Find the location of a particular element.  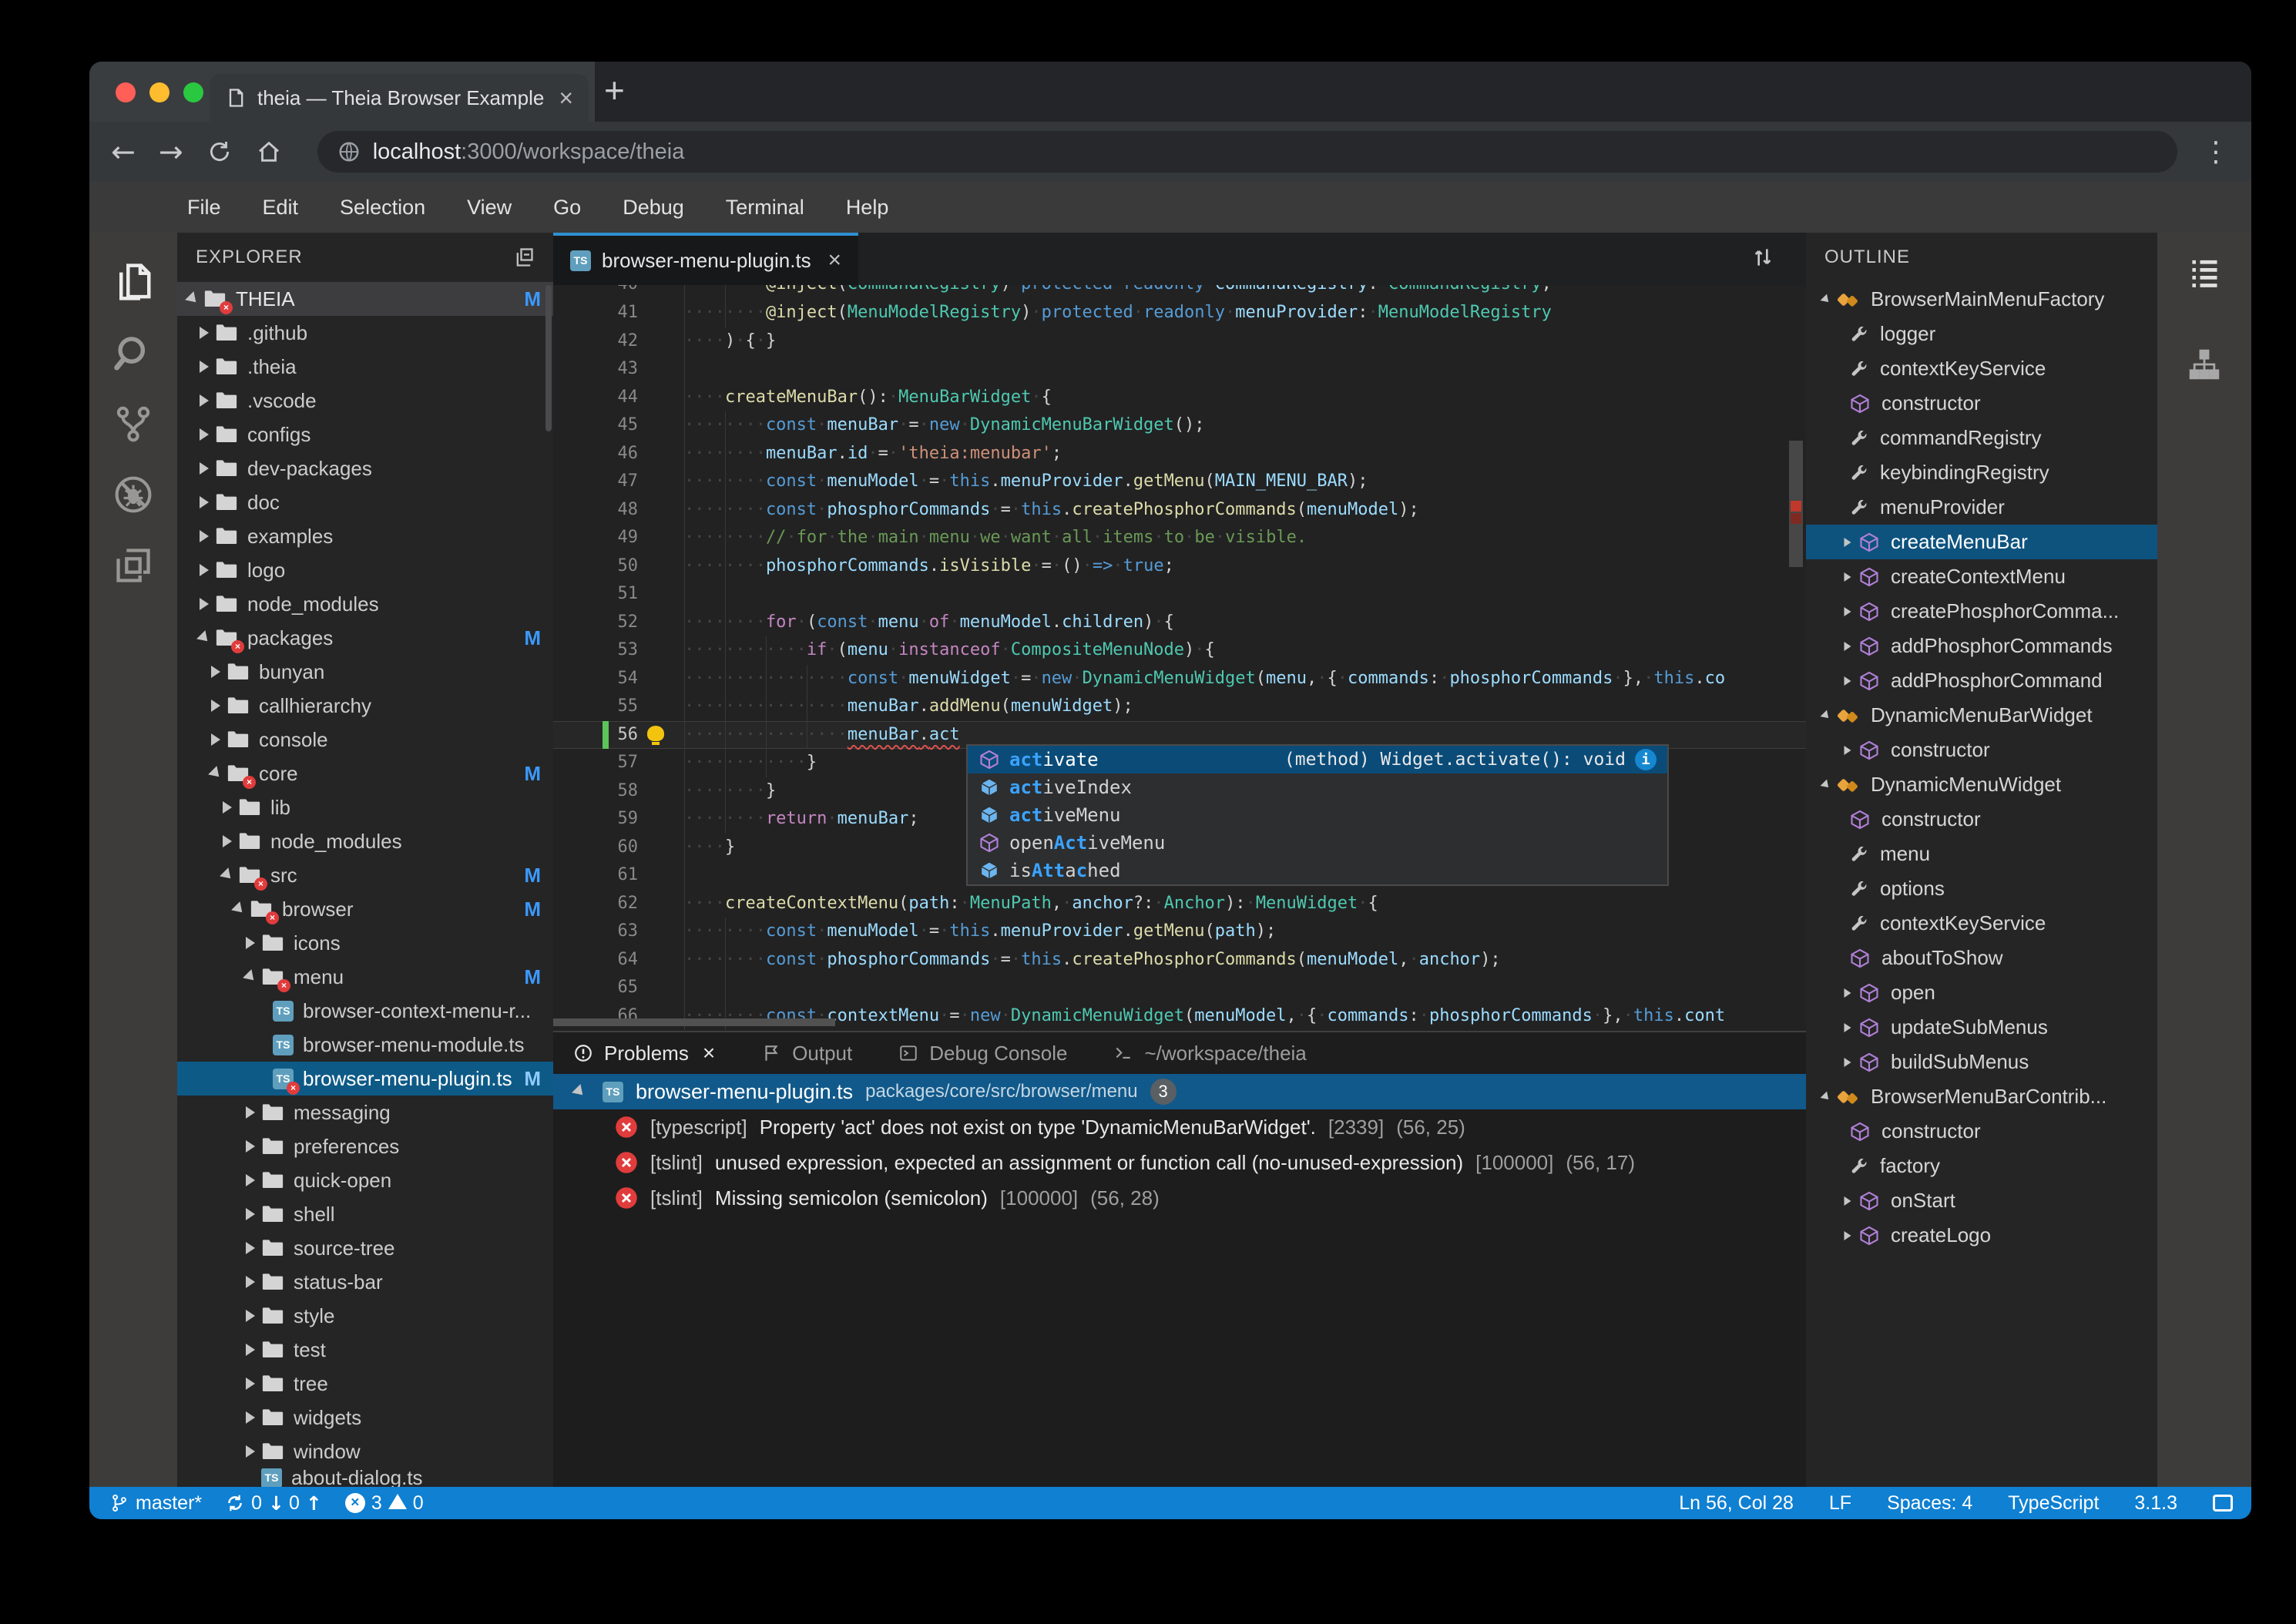

tab-close-icon: × is located at coordinates (566, 98).